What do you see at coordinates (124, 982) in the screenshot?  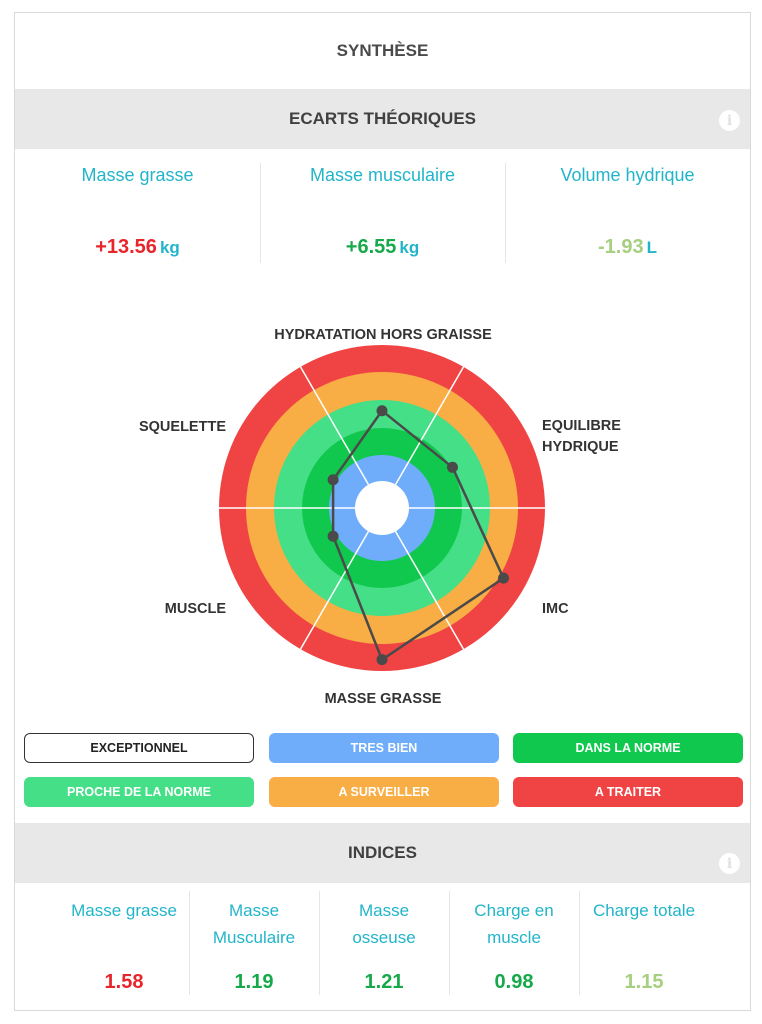 I see `index-value: 1.58` at bounding box center [124, 982].